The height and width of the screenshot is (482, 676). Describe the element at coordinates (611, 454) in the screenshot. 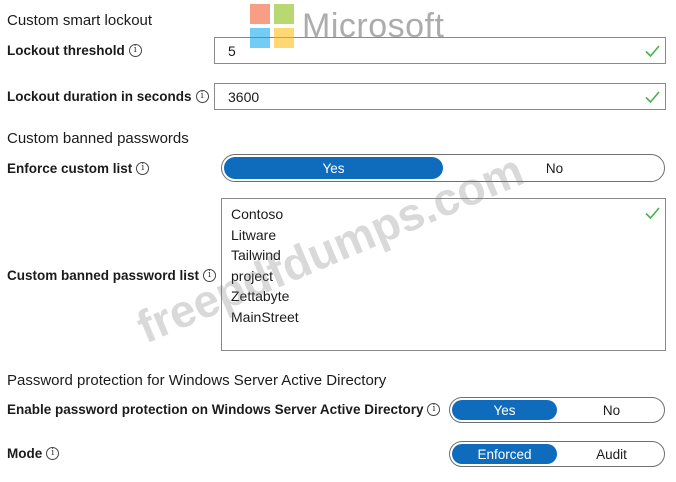

I see `mode-audit-option: Audit` at that location.